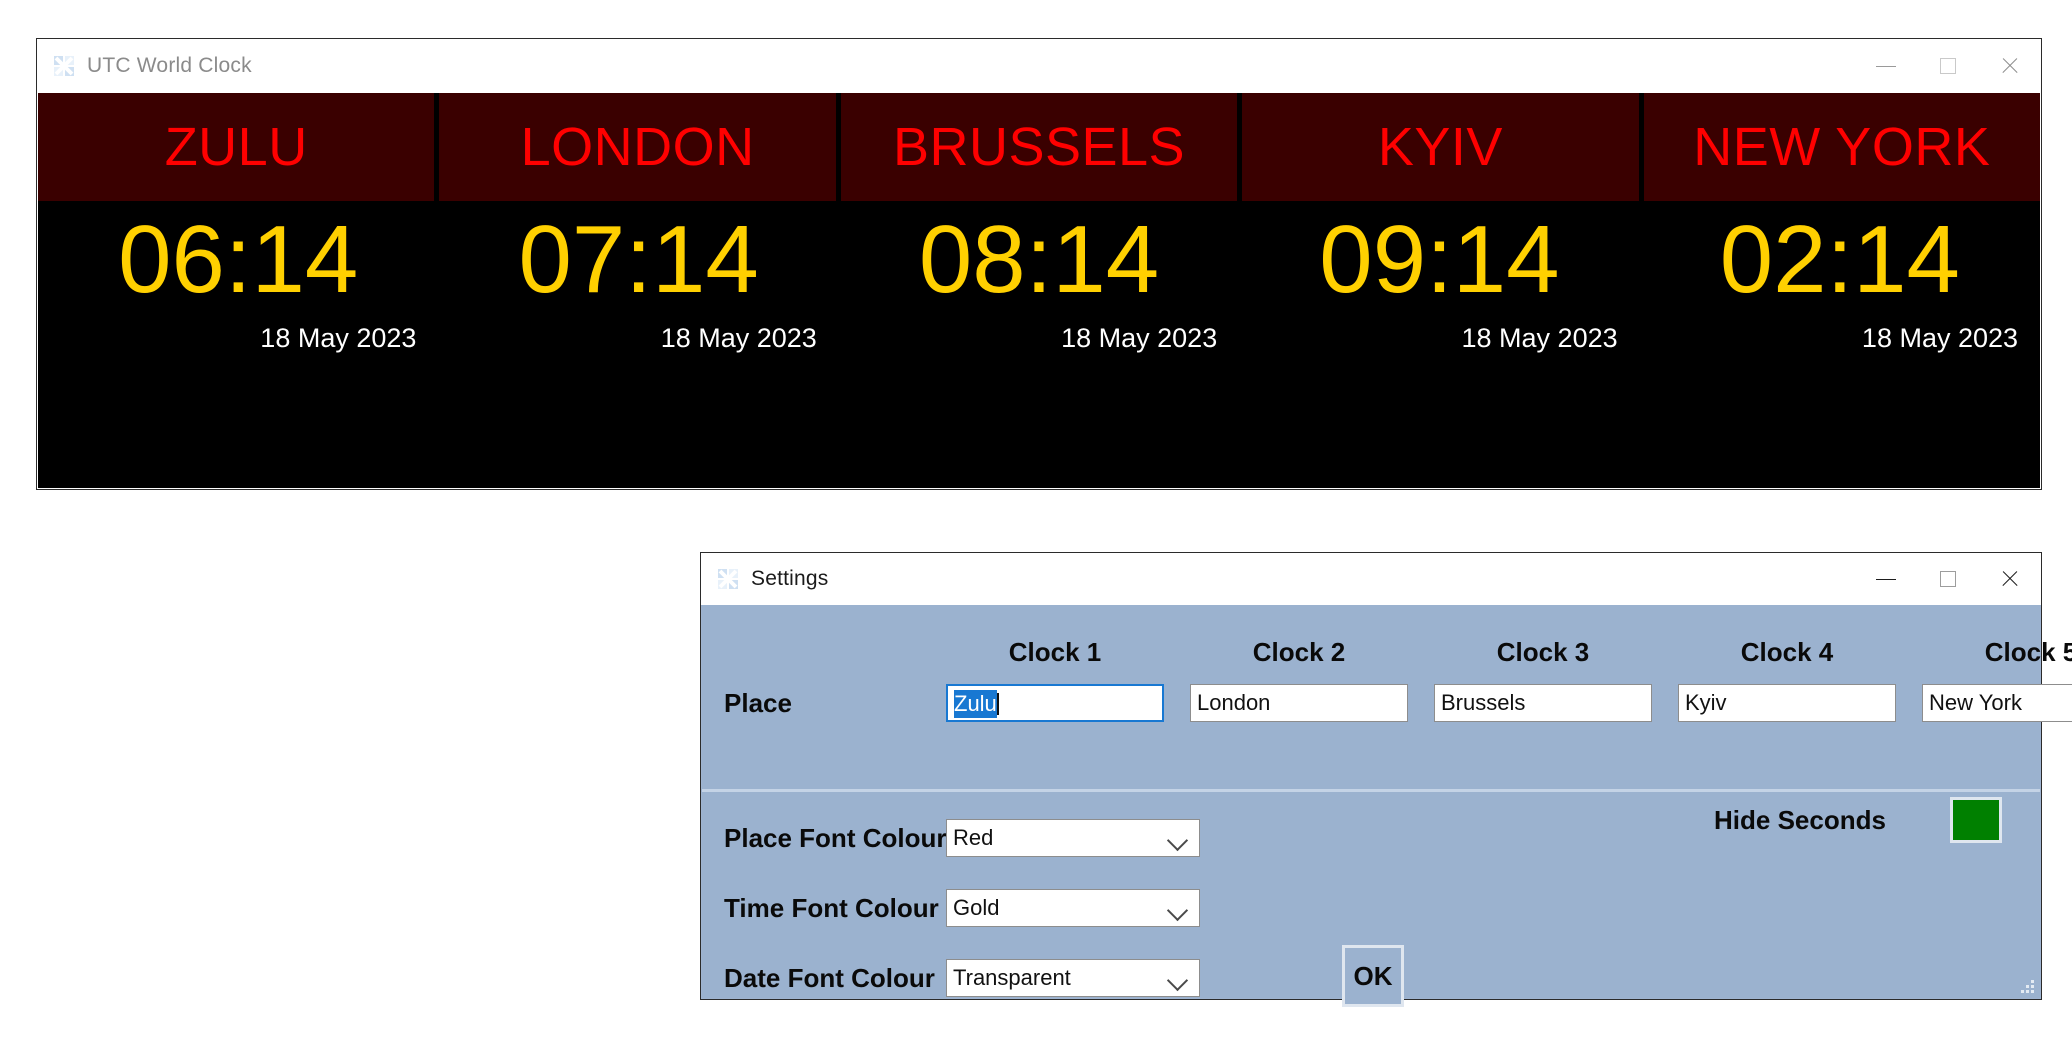  Describe the element at coordinates (638, 344) in the screenshot. I see `clock-column: 07:14 18 May 2023` at that location.